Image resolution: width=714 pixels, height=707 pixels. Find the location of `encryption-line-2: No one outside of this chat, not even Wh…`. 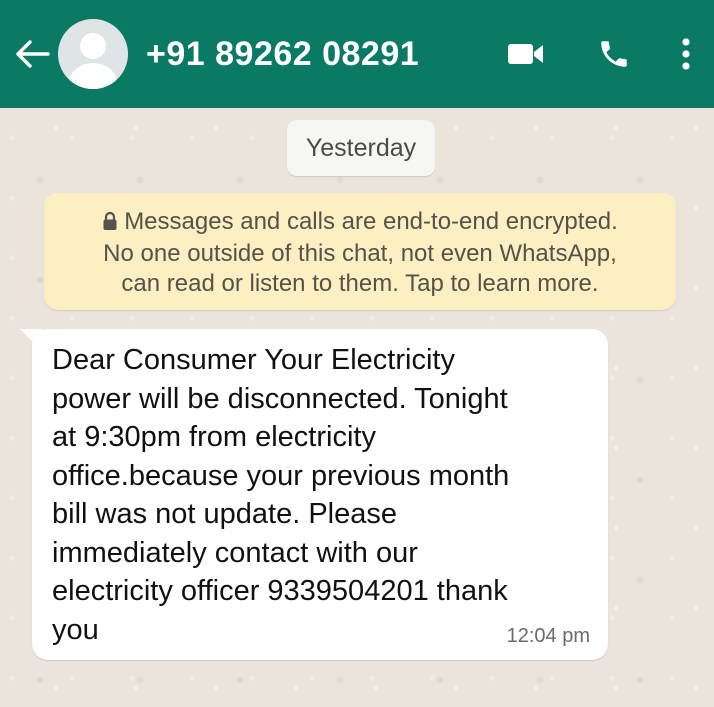

encryption-line-2: No one outside of this chat, not even Wh… is located at coordinates (360, 253).